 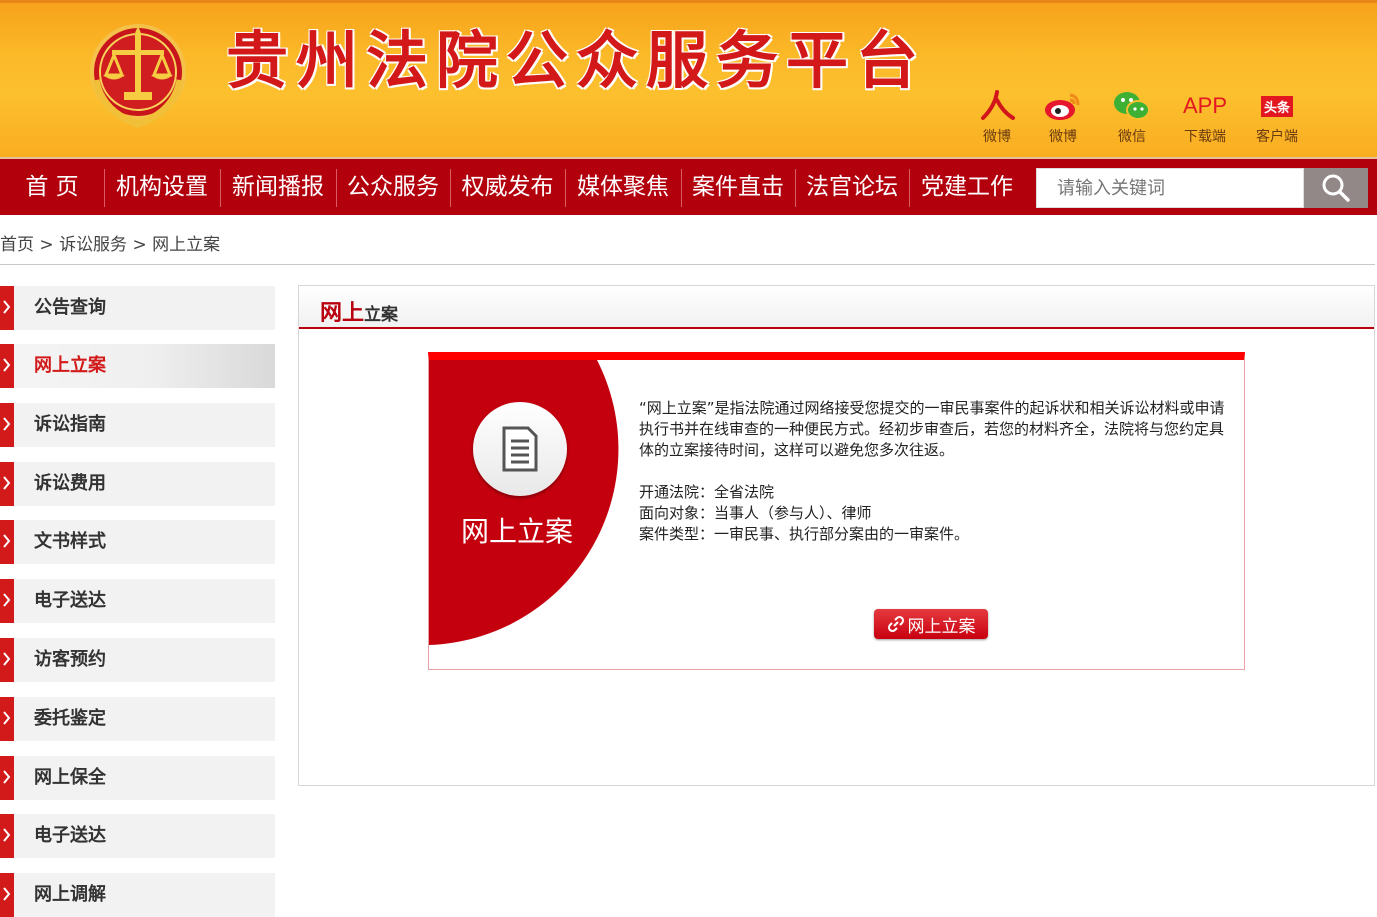 What do you see at coordinates (137, 425) in the screenshot?
I see `sidebar-item-litigation-guide: 诉讼指南` at bounding box center [137, 425].